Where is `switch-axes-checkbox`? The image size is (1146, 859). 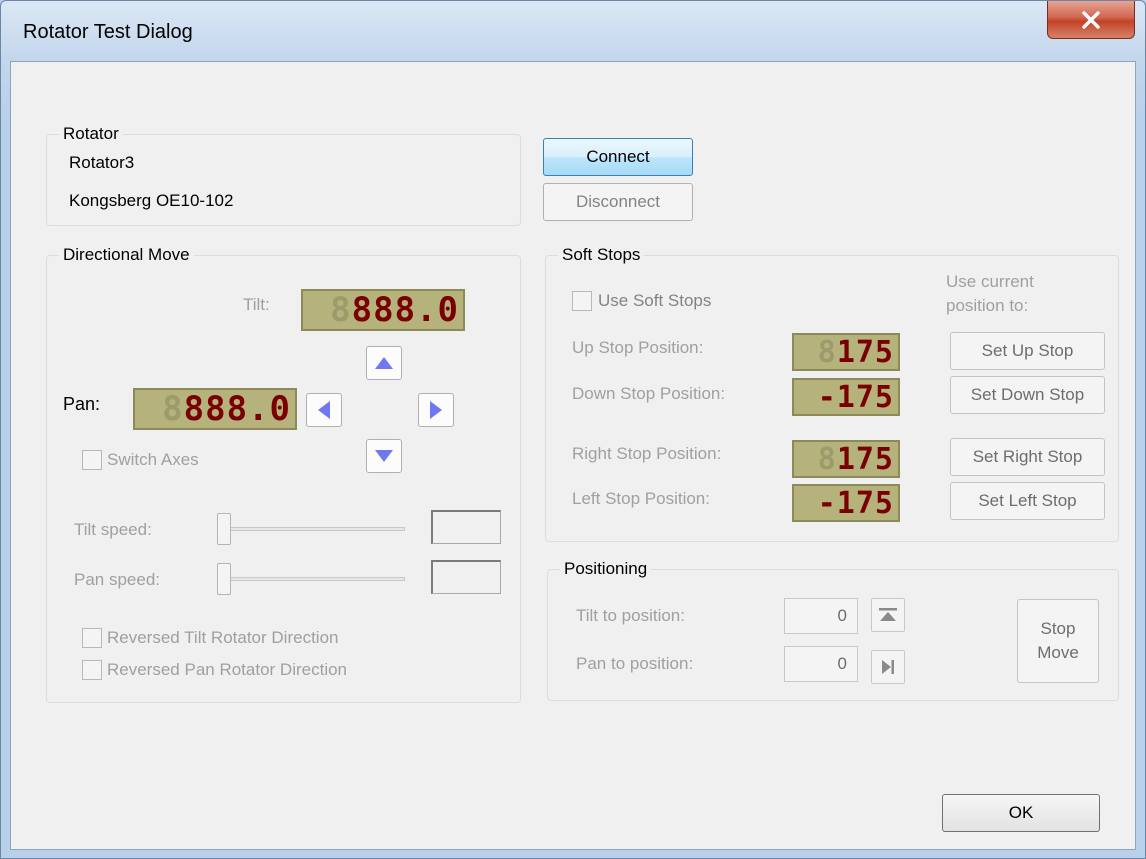
switch-axes-checkbox is located at coordinates (92, 460).